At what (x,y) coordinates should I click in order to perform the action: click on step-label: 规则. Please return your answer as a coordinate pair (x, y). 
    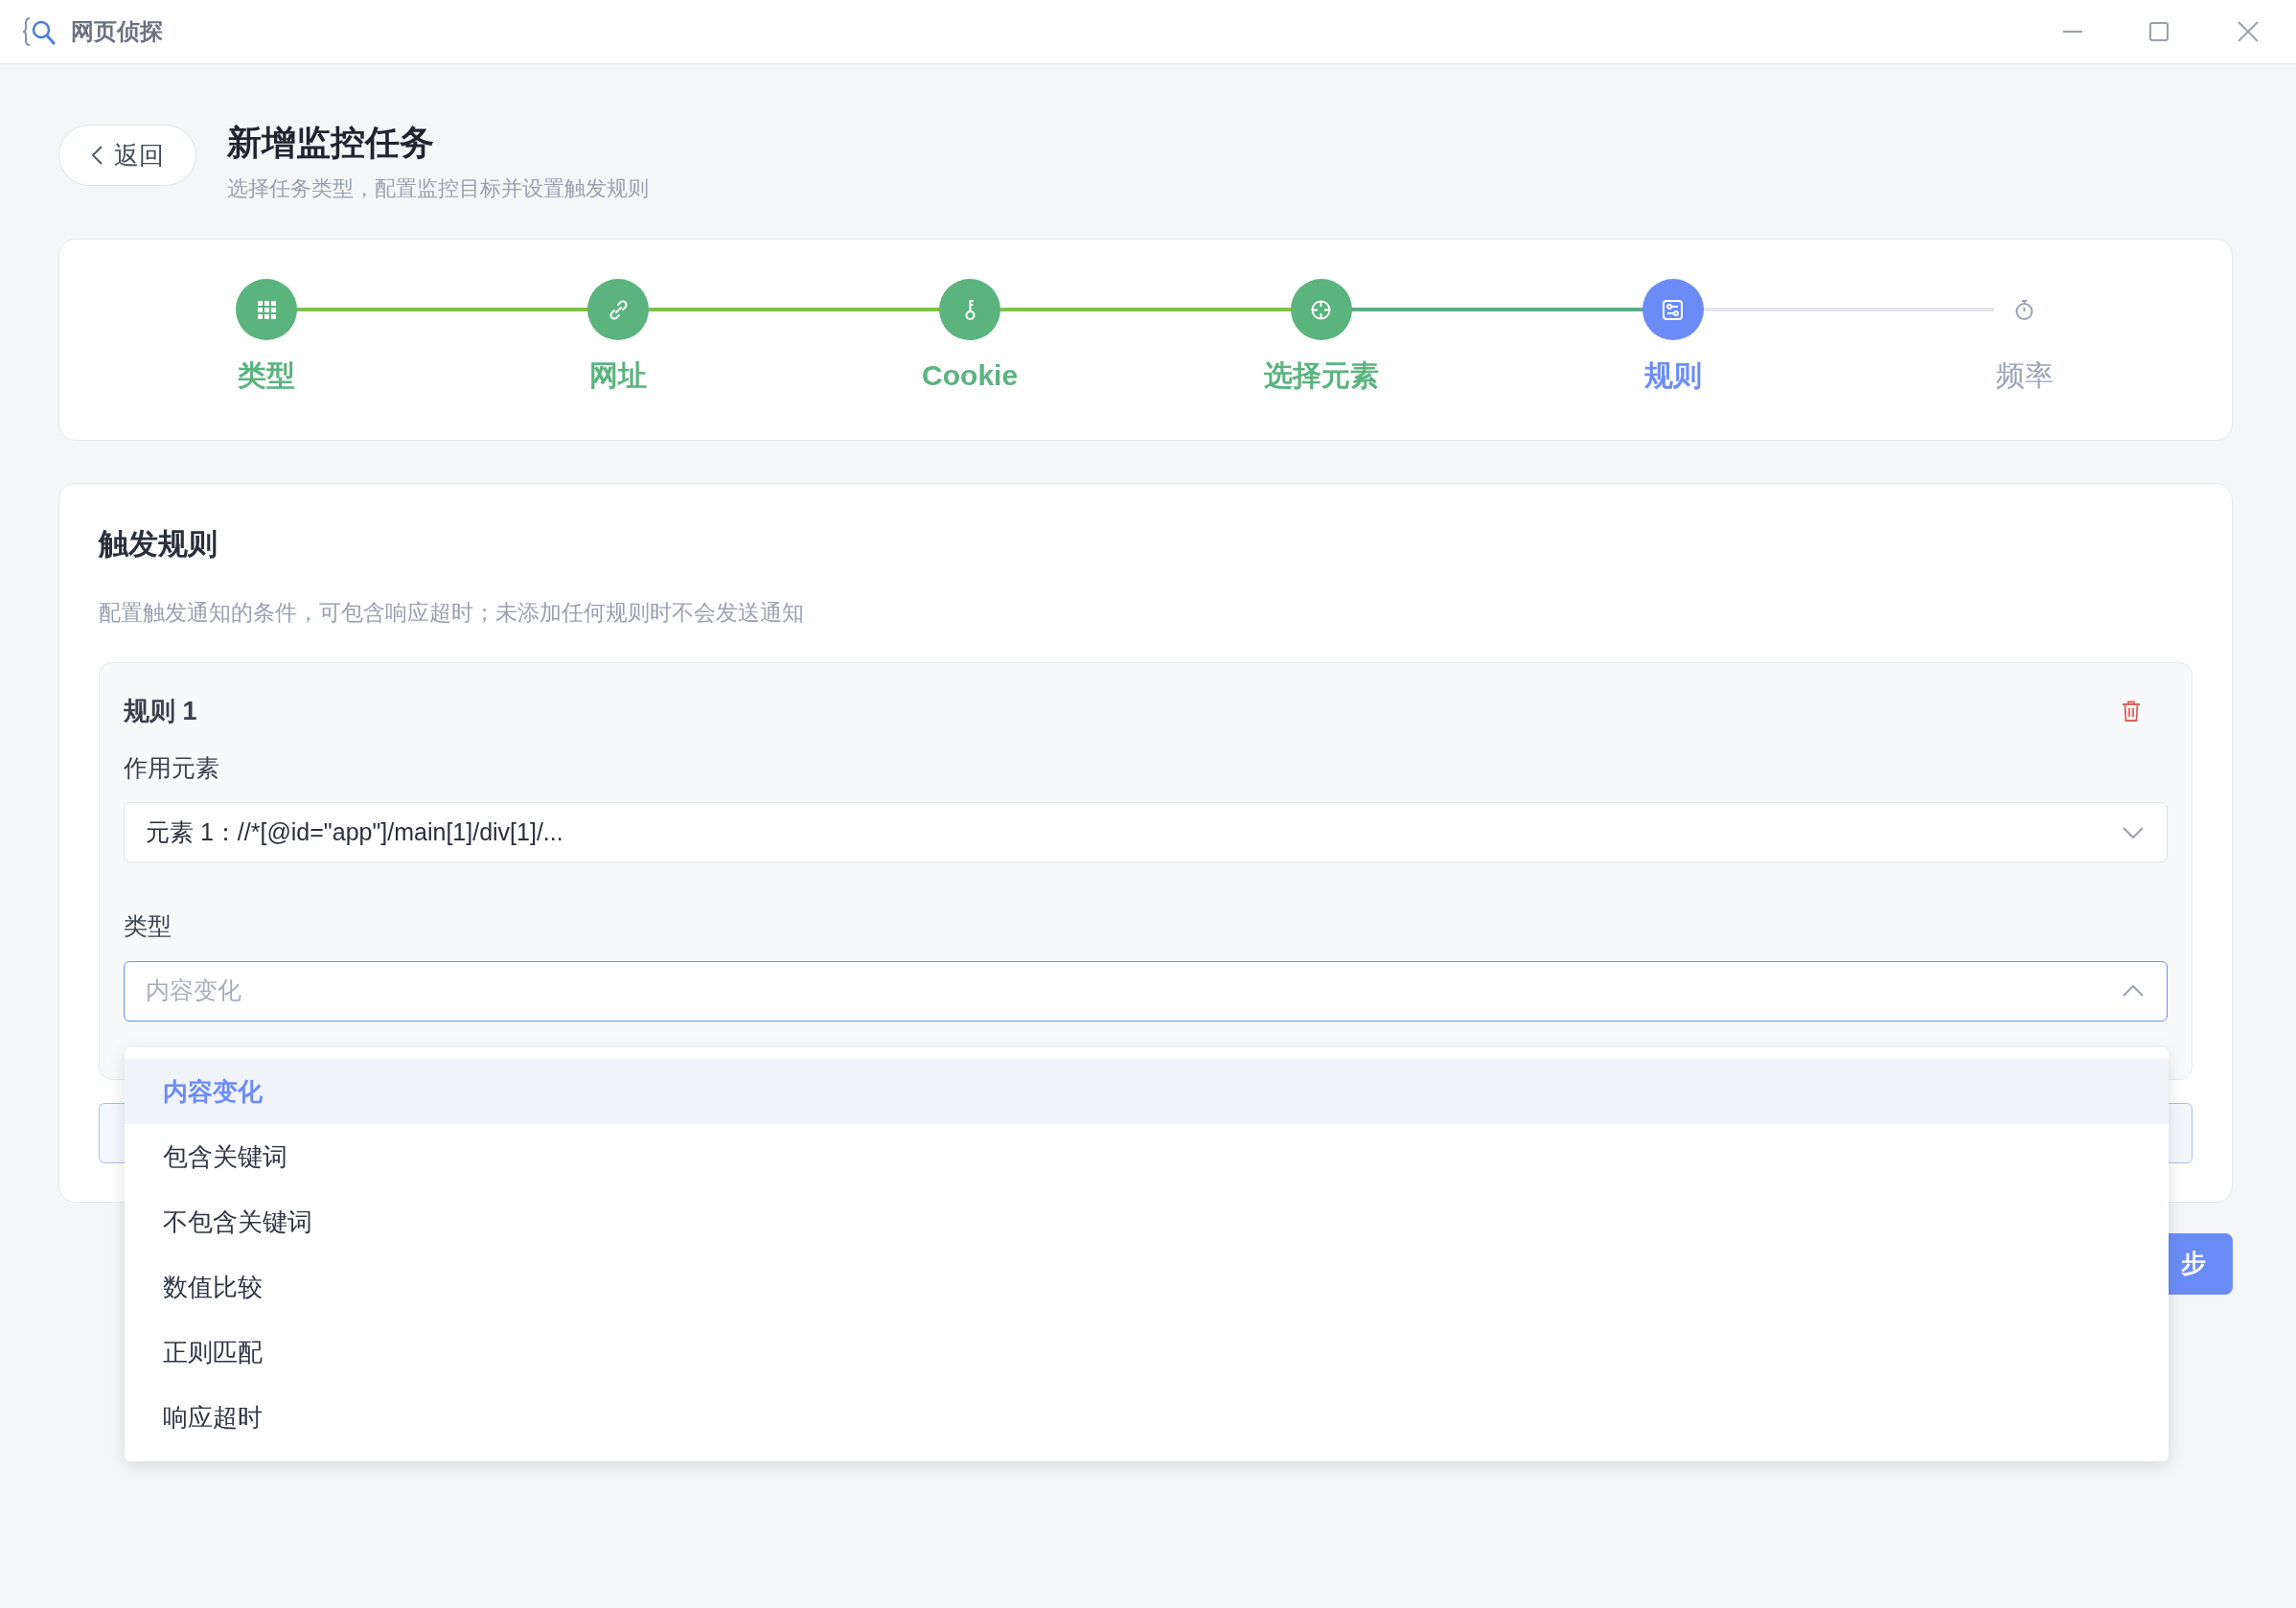
    Looking at the image, I should click on (1672, 376).